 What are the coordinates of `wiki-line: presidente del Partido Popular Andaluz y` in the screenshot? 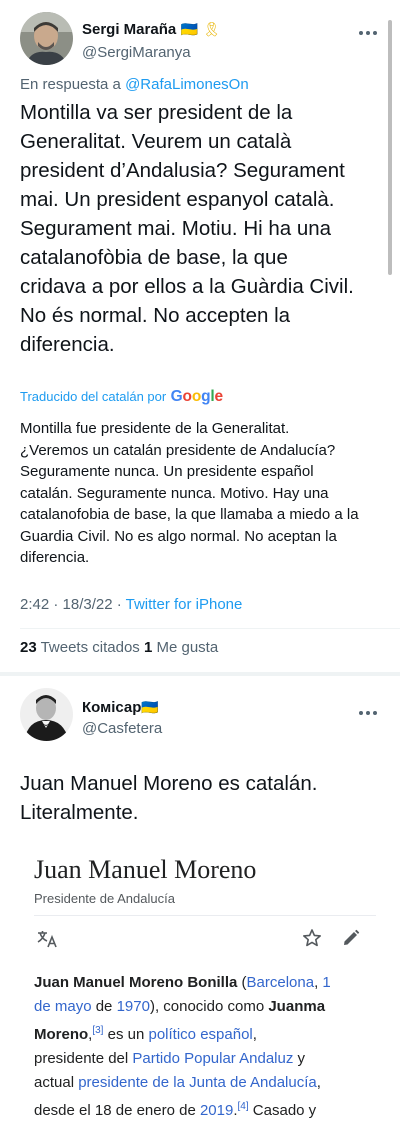 It's located at (209, 1059).